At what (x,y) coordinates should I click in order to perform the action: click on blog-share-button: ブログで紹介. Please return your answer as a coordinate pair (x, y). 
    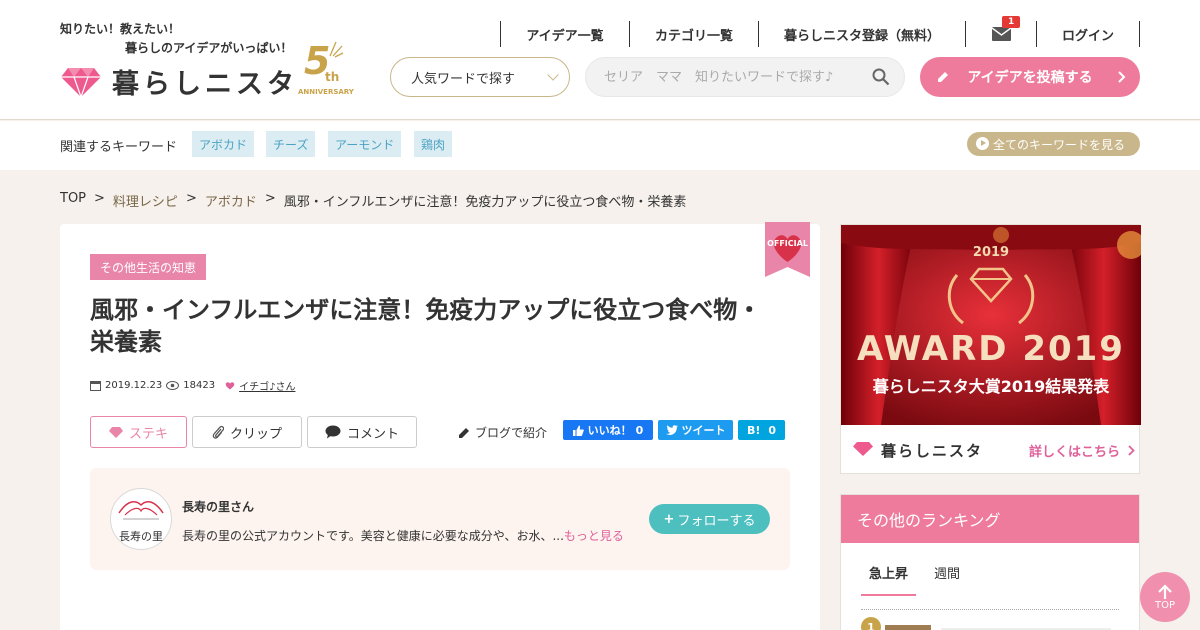
    Looking at the image, I should click on (502, 432).